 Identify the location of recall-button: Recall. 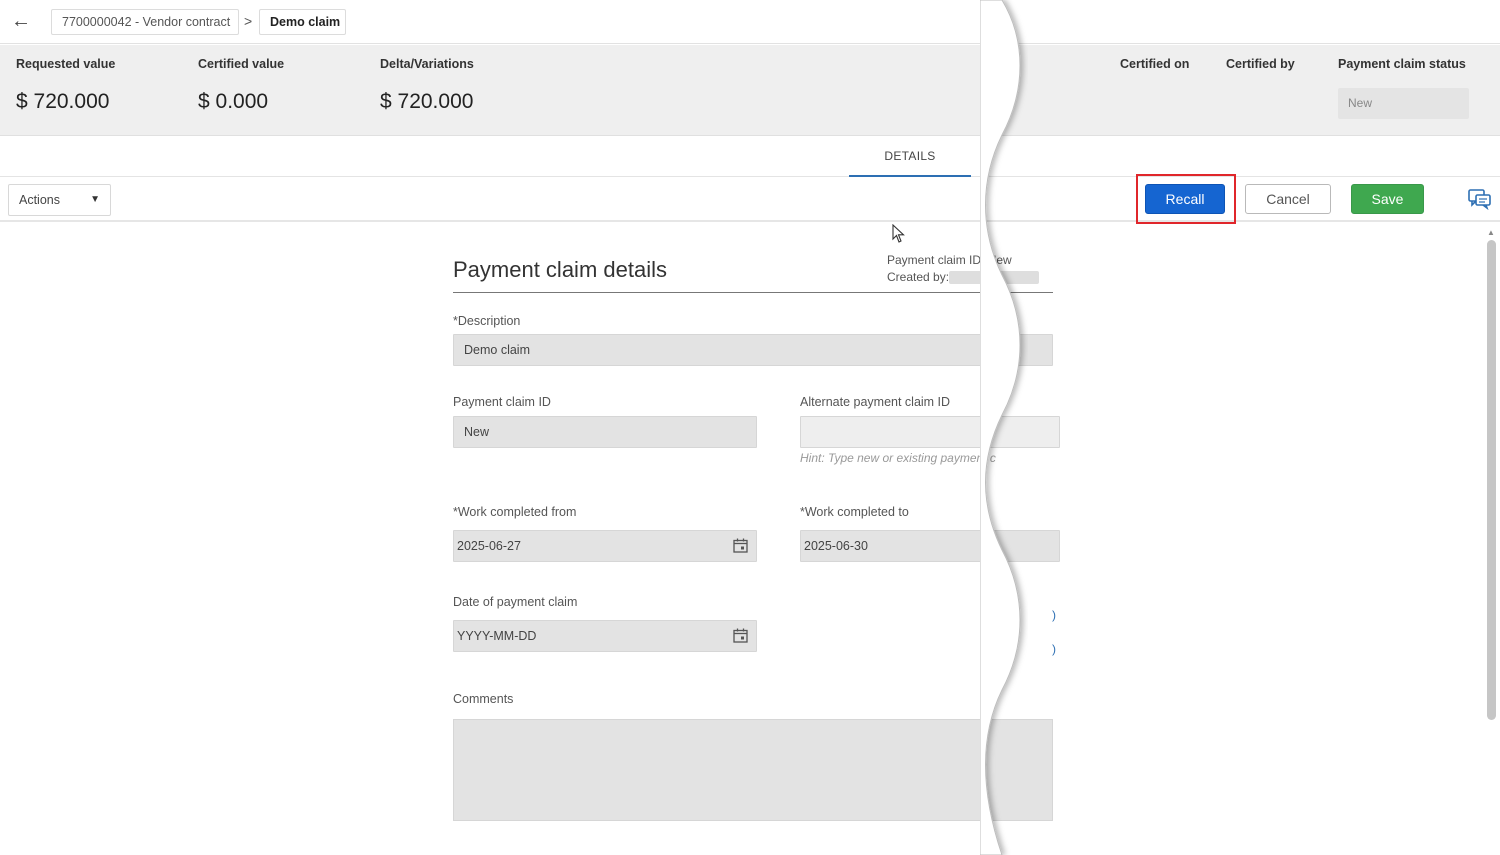
(1185, 199).